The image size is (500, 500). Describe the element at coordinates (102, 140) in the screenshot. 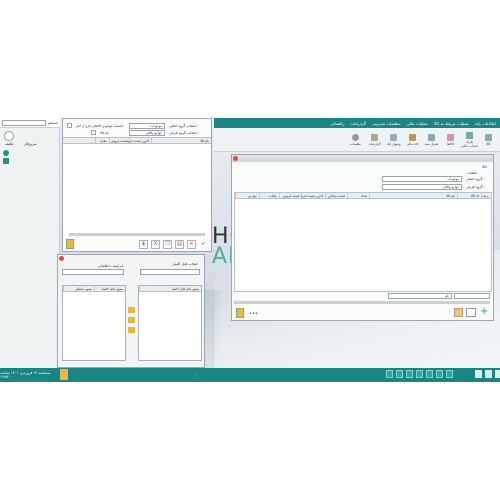

I see `report-col-quantity: مقدار` at that location.